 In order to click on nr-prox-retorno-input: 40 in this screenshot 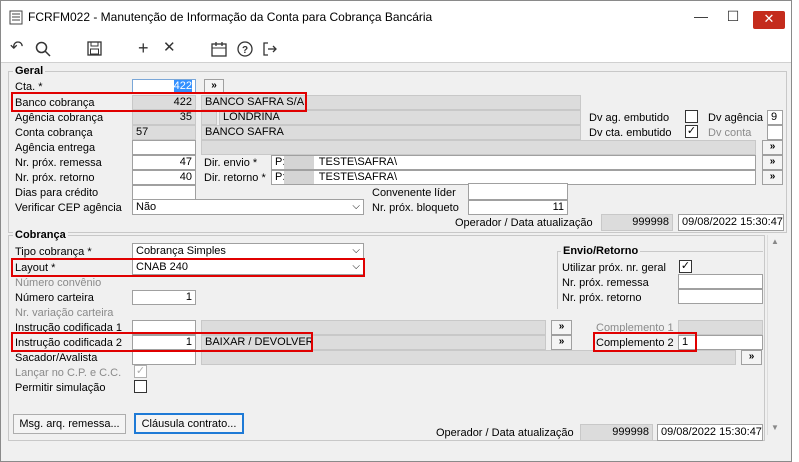, I will do `click(164, 177)`.